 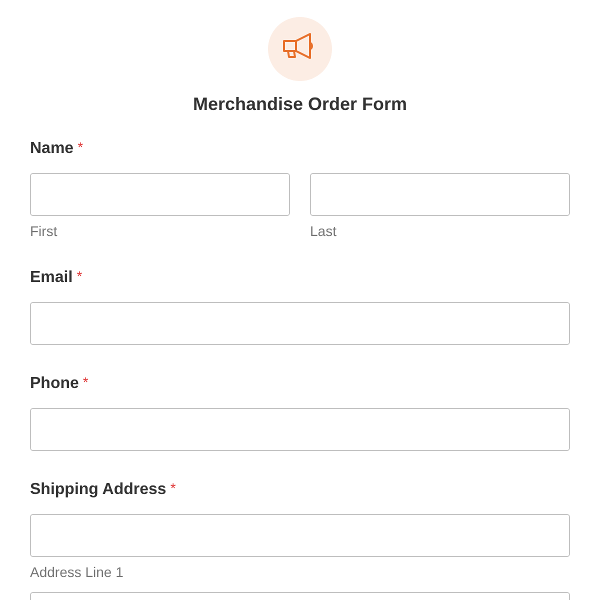 I want to click on sublabel: First, so click(x=44, y=231).